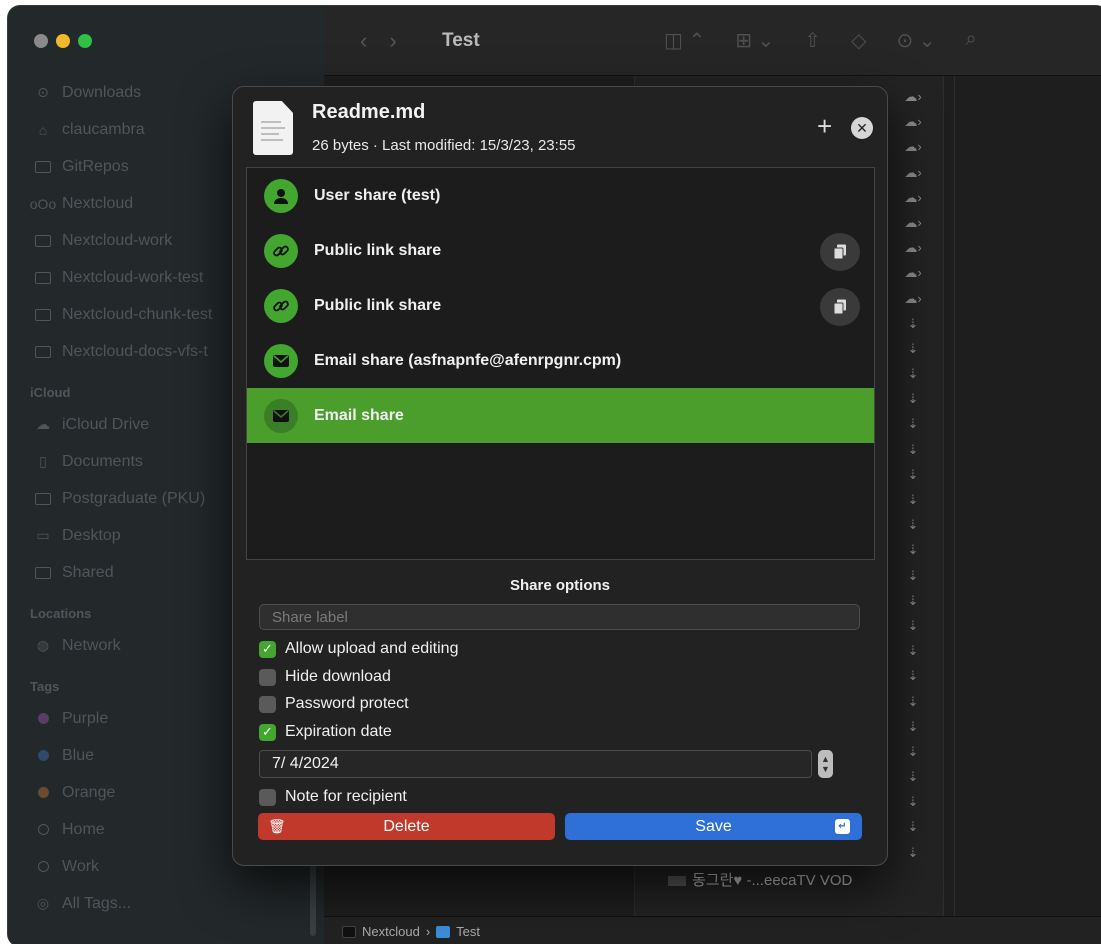  I want to click on allow-upload-checkbox: ✓ Allow upload and editing, so click(358, 649).